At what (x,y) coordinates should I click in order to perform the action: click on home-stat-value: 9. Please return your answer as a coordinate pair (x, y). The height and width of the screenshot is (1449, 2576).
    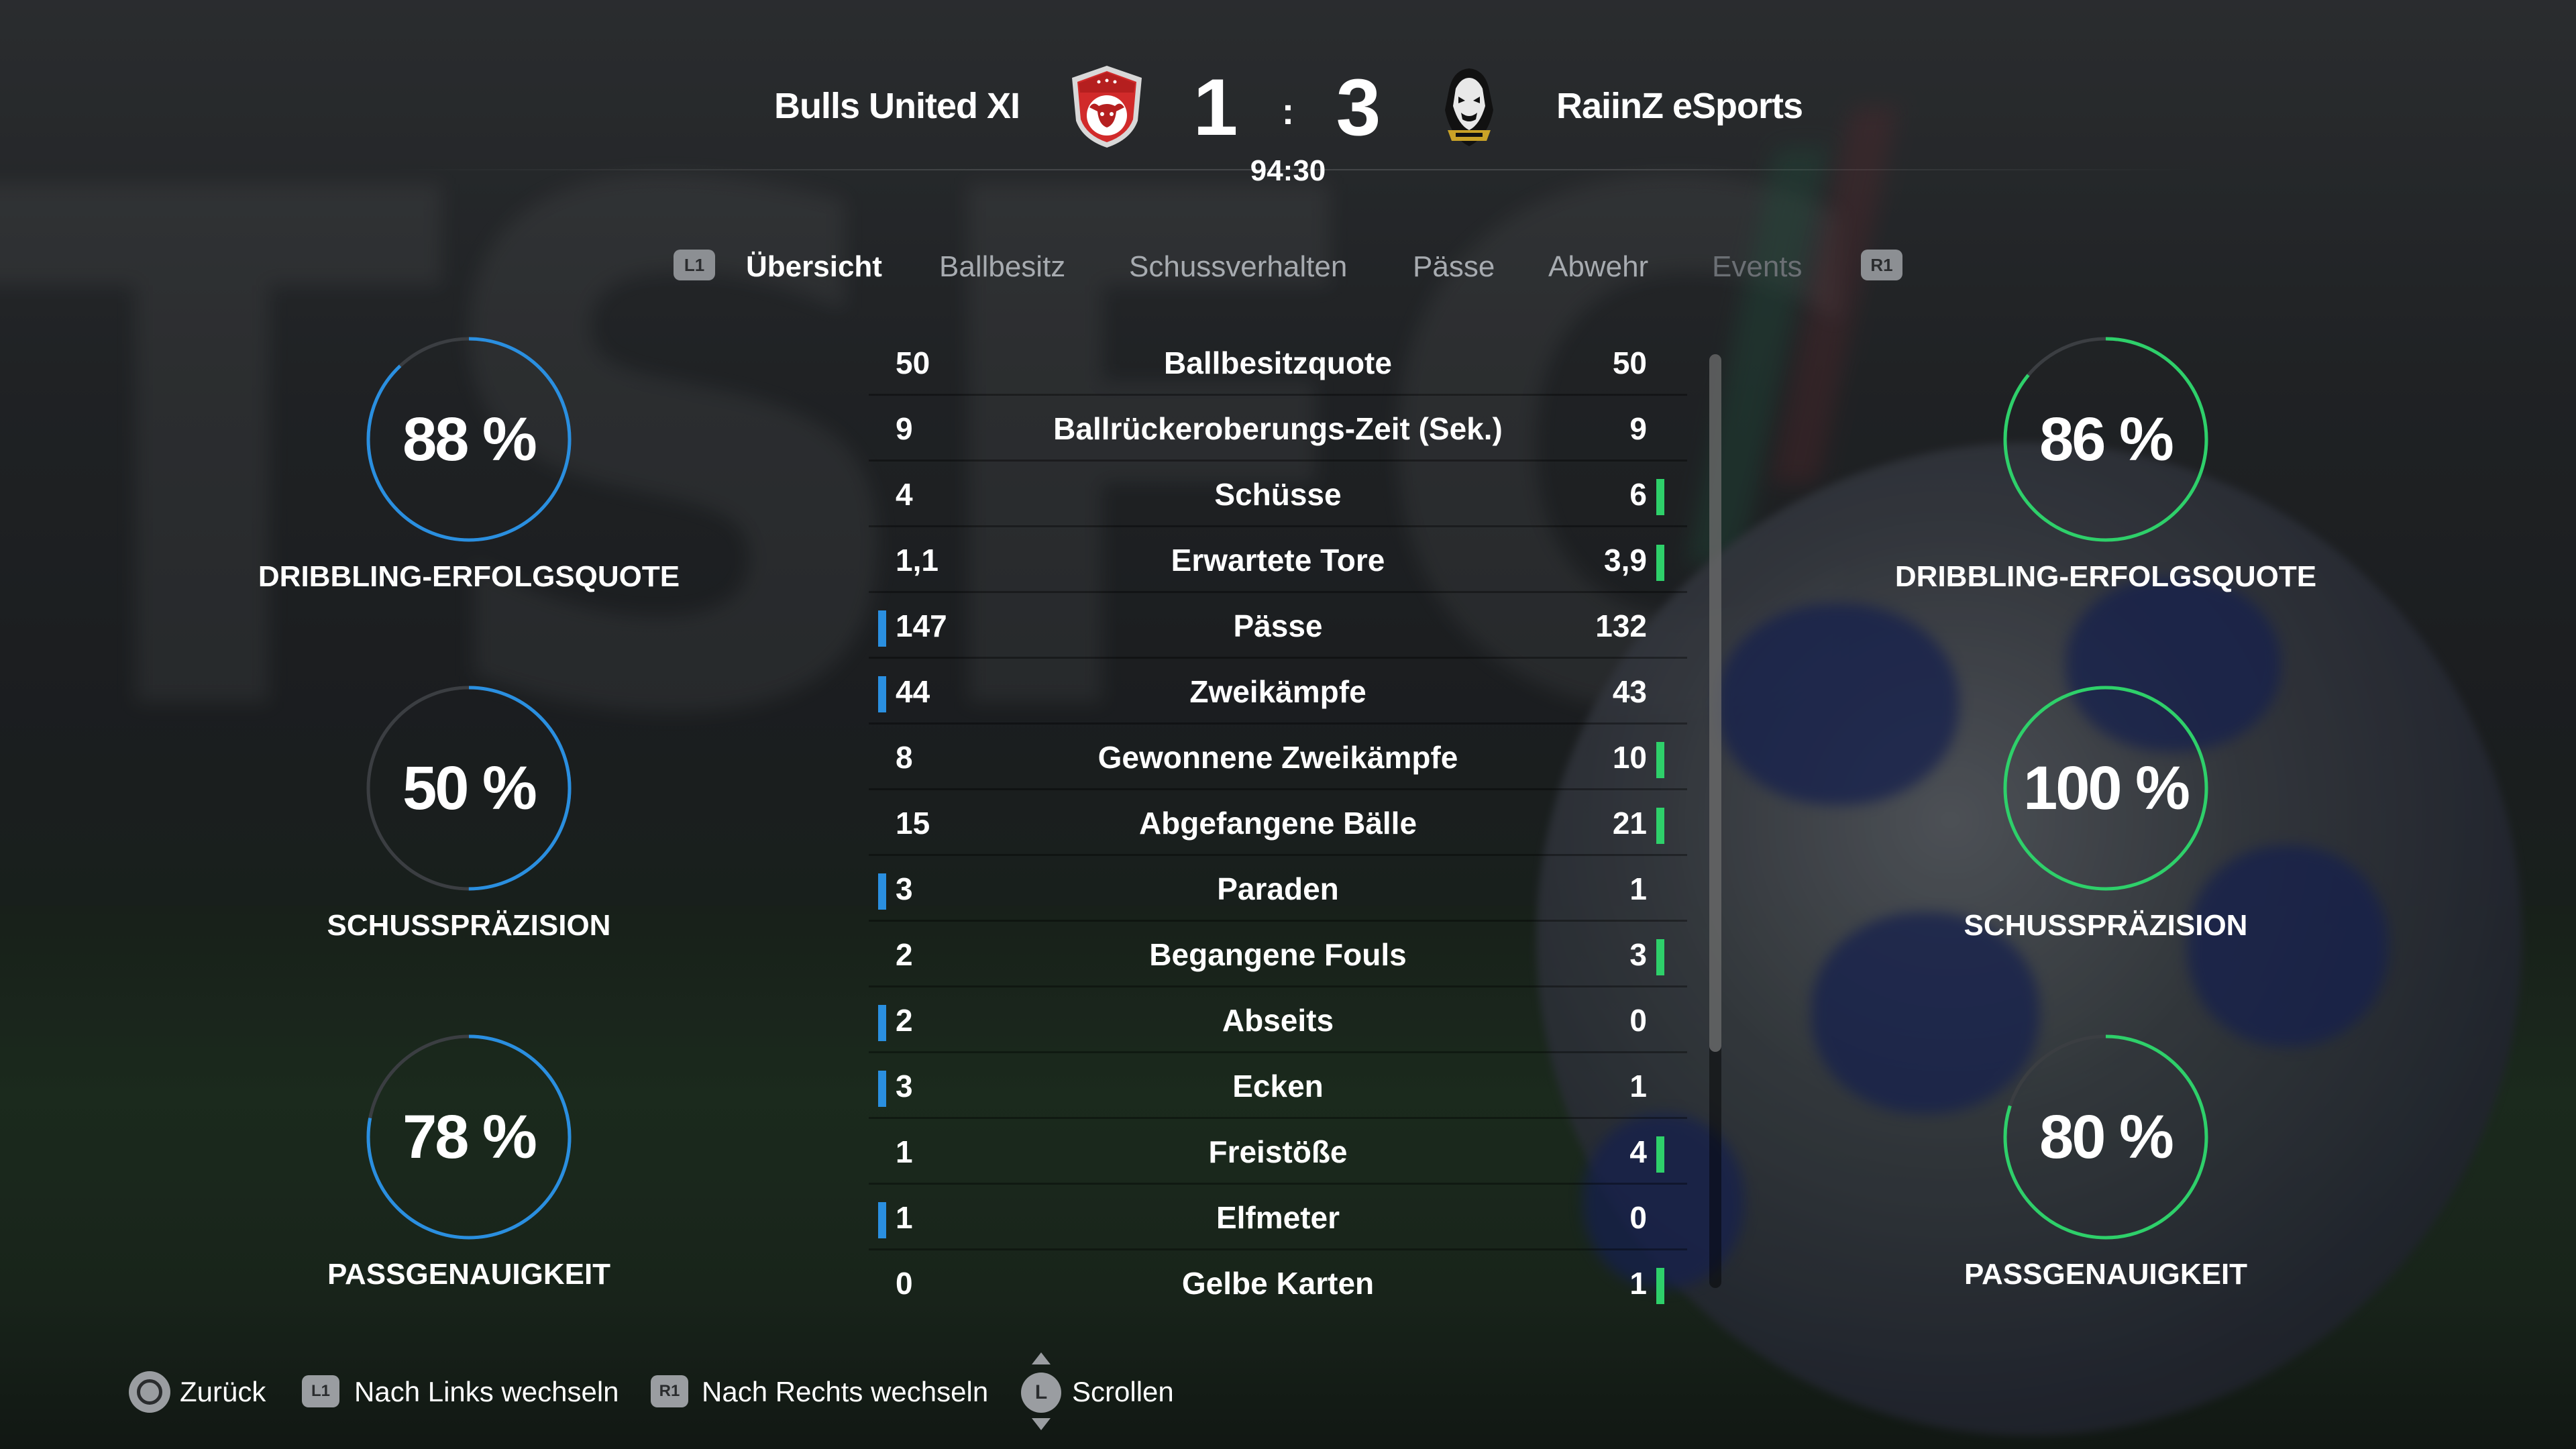
    Looking at the image, I should click on (904, 428).